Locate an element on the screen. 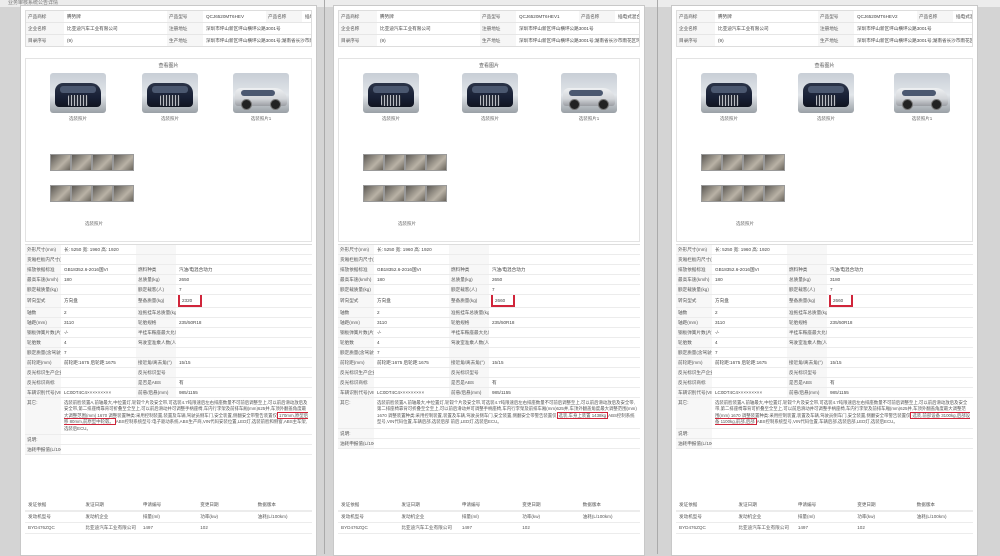 This screenshot has height=556, width=1000. fuel-row: 油耗申报值(L/100km) is located at coordinates (824, 443).